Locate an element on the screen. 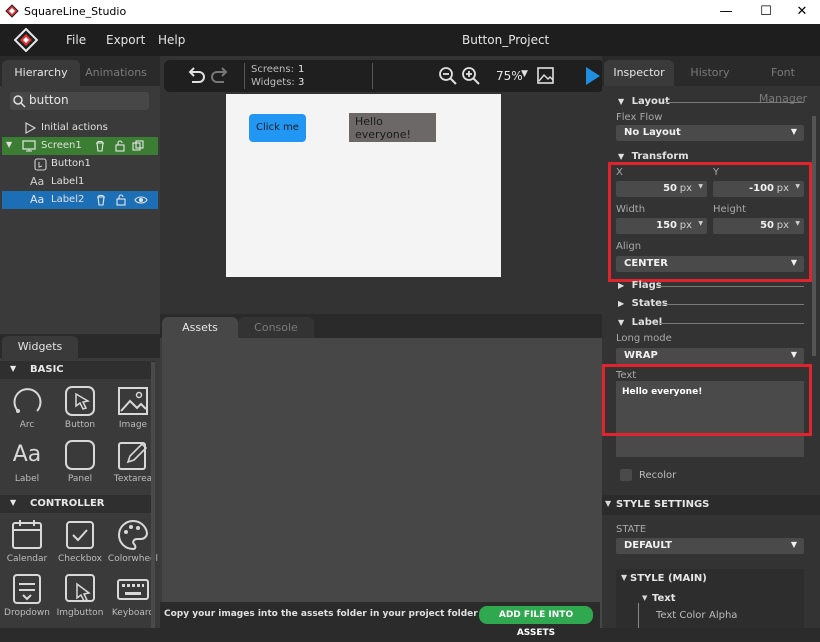 The image size is (820, 642). section-basic: ▼ BASIC is located at coordinates (77, 370).